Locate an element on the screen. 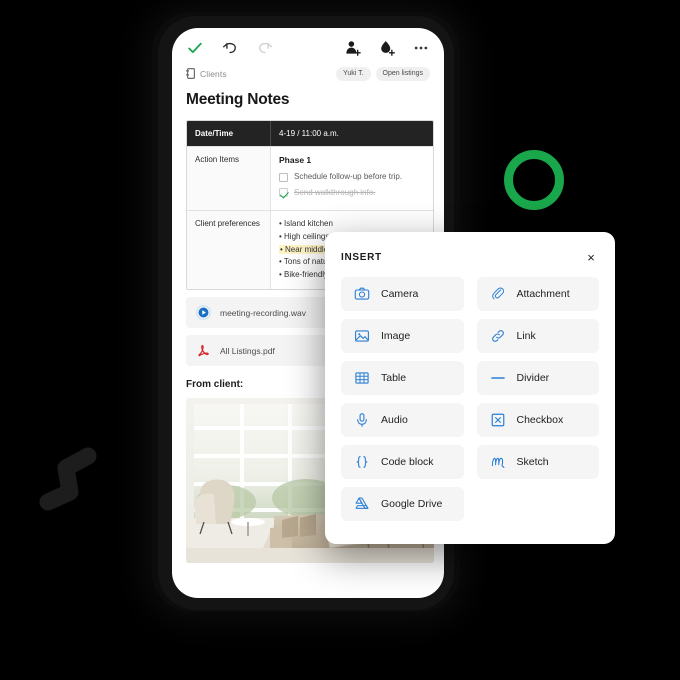  insert-option-checkbox: Checkbox is located at coordinates (537, 420).